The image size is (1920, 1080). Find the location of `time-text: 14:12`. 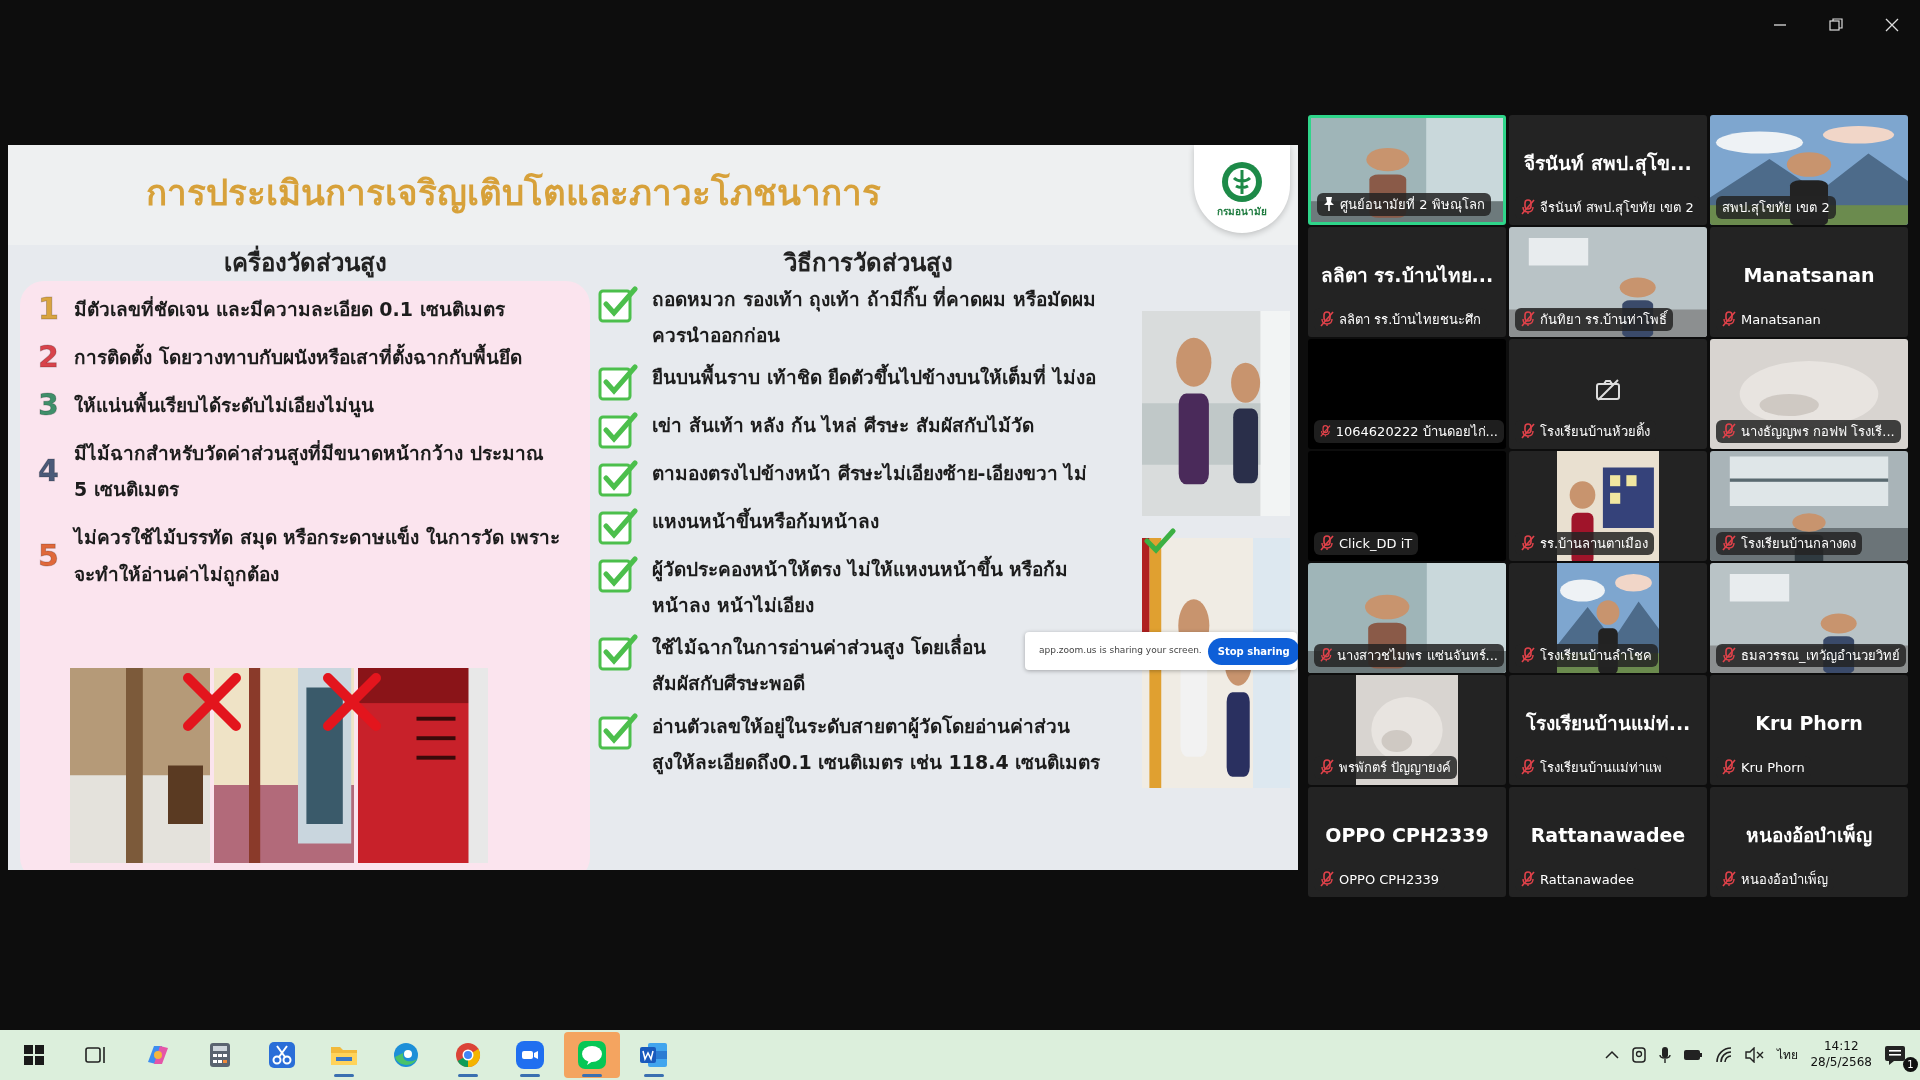

time-text: 14:12 is located at coordinates (1841, 1047).